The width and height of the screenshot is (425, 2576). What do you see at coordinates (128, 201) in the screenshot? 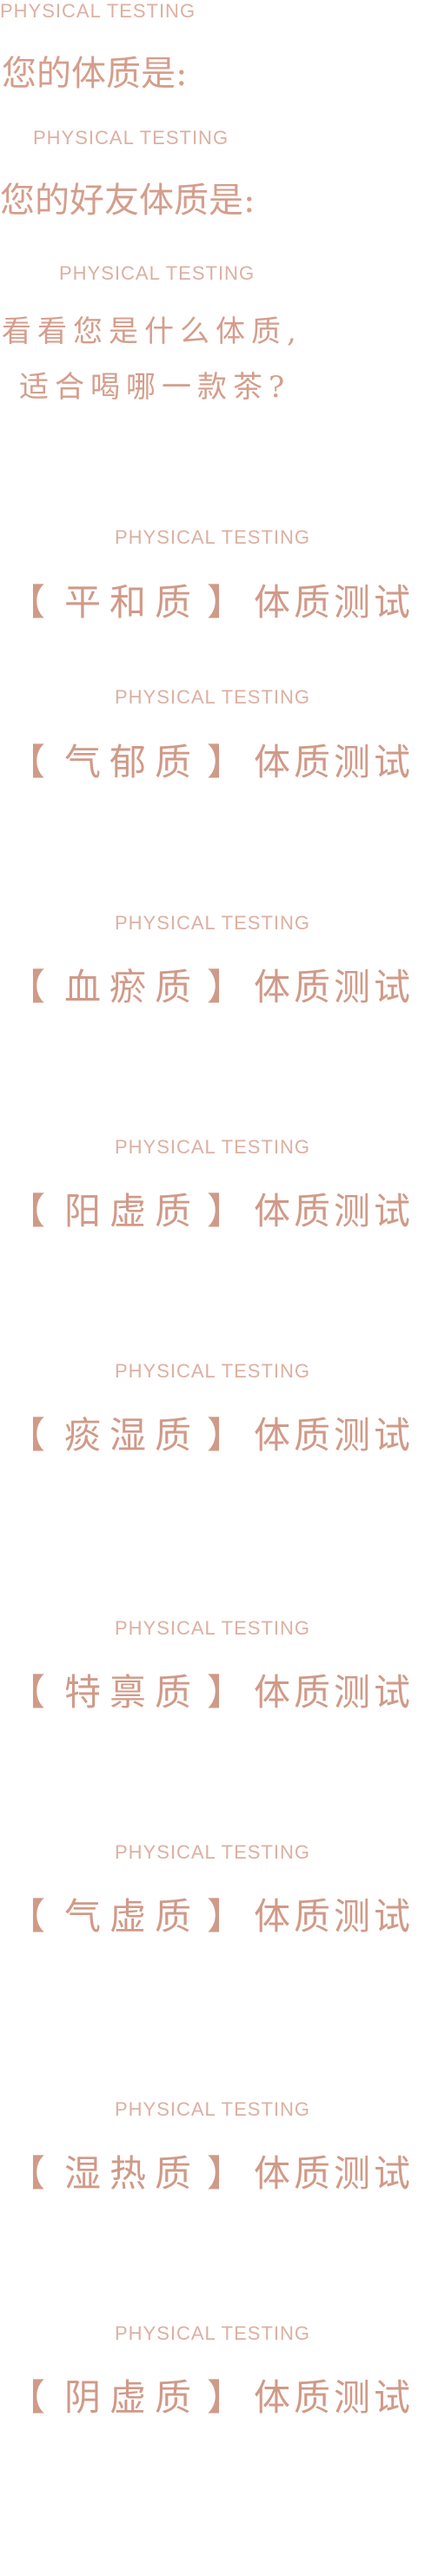
I see `friend-constitution-heading: 您的好友体质是:` at bounding box center [128, 201].